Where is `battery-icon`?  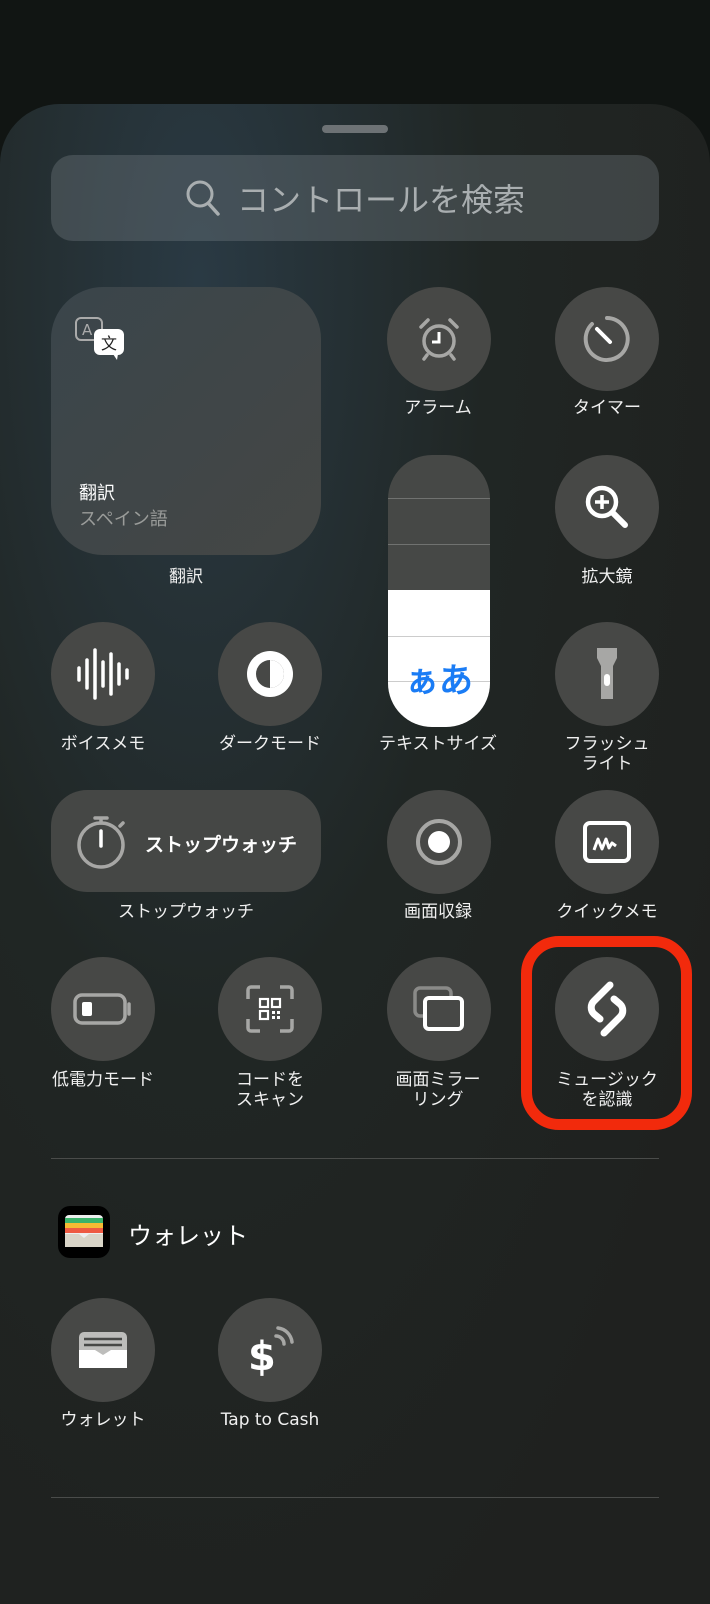 battery-icon is located at coordinates (102, 1009).